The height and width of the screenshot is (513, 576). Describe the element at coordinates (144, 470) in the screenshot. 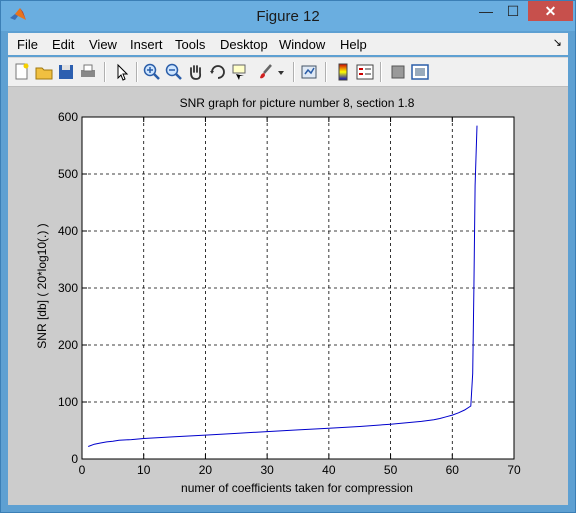

I see `x-tick-label: 10` at that location.